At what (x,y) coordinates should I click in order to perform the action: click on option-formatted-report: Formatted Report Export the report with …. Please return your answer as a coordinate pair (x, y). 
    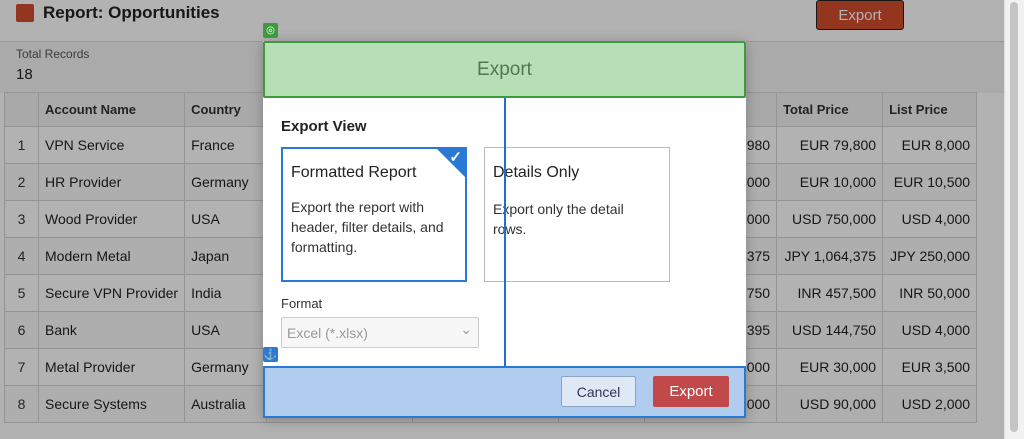
    Looking at the image, I should click on (374, 214).